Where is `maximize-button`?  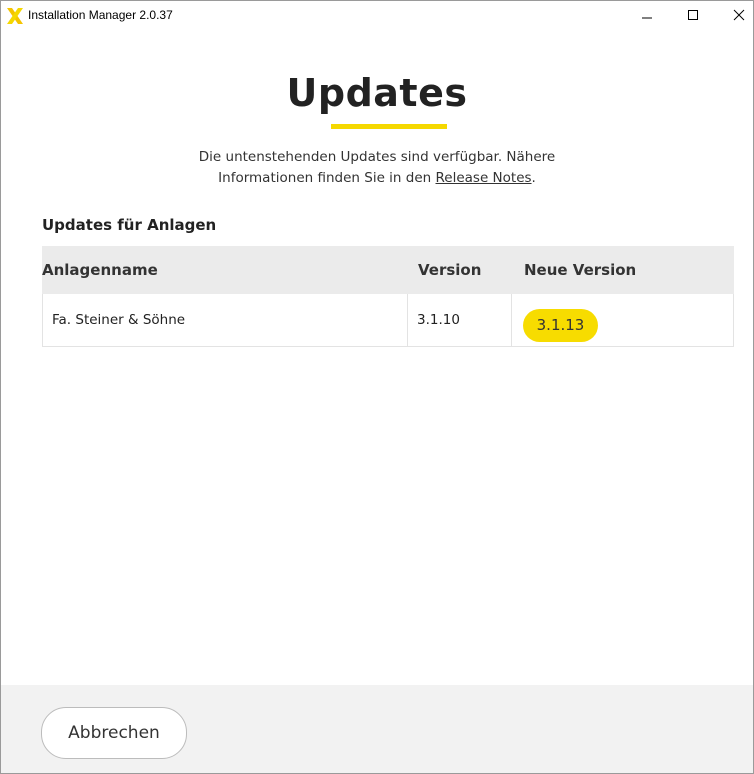
maximize-button is located at coordinates (693, 15).